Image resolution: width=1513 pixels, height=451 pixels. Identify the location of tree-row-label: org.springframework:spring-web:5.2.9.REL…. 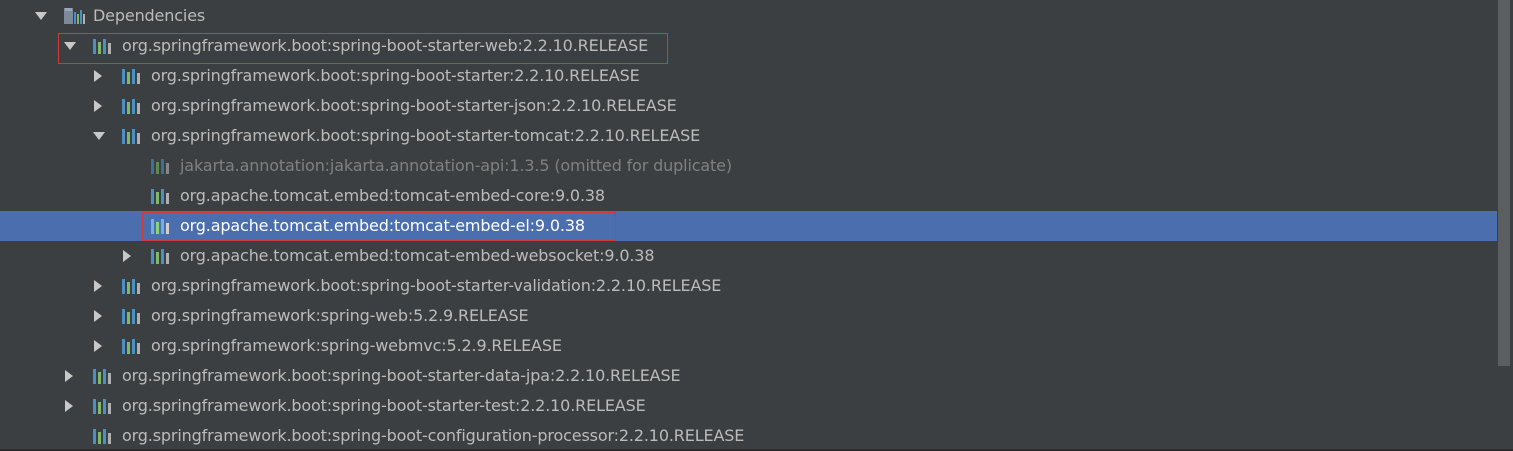
(340, 315).